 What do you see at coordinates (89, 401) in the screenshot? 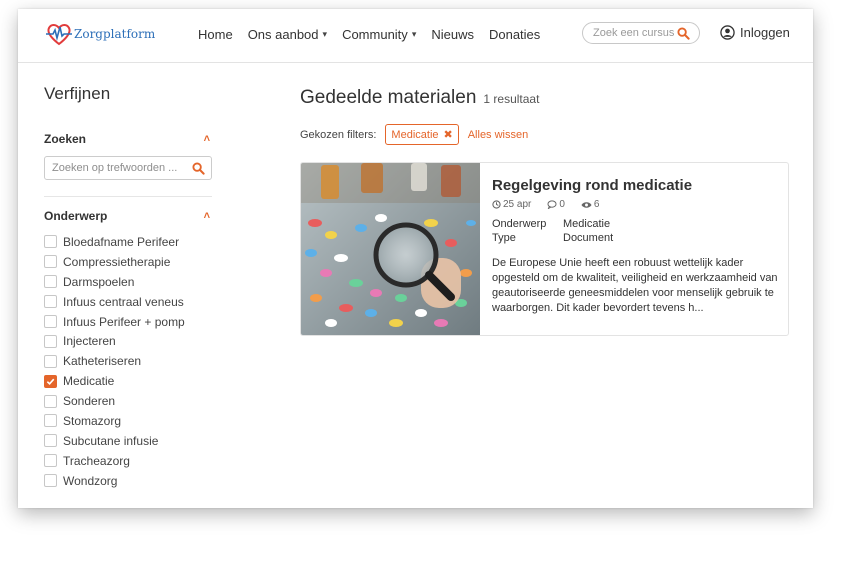
I see `topic-option-label: Sonderen` at bounding box center [89, 401].